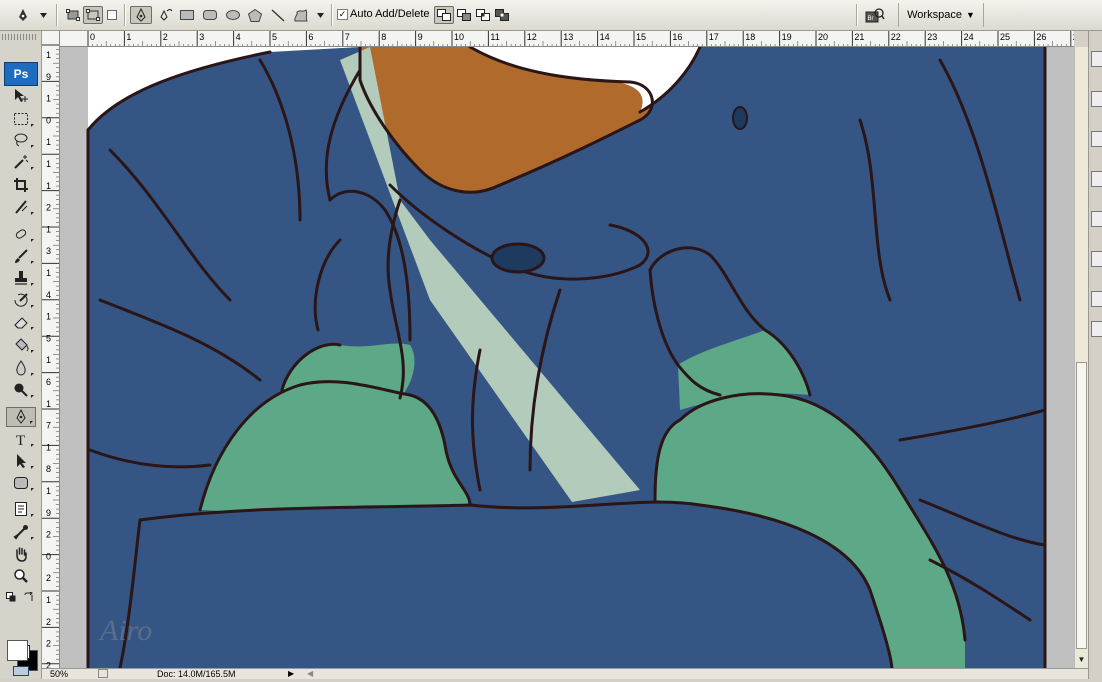 The image size is (1102, 682). What do you see at coordinates (21, 461) in the screenshot?
I see `path-selection-tool-icon` at bounding box center [21, 461].